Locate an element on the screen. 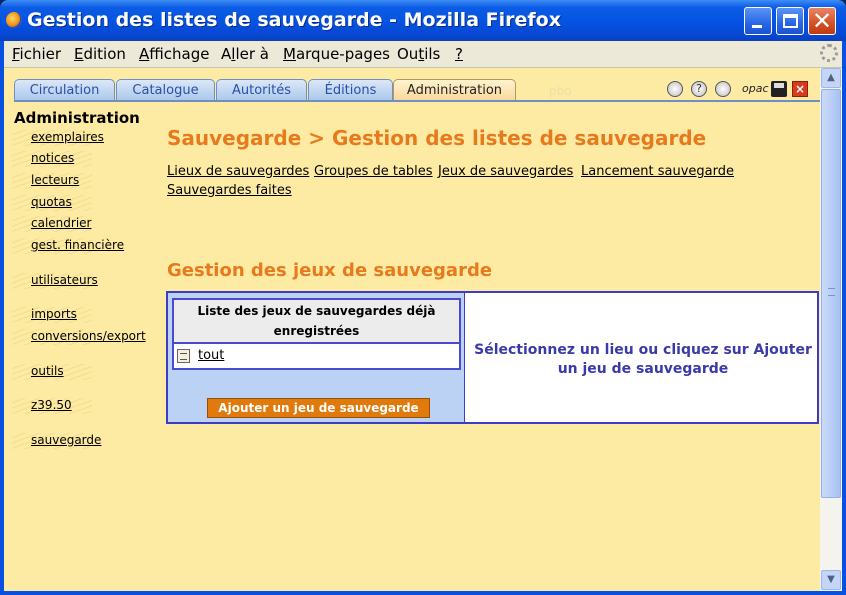 The height and width of the screenshot is (595, 846). close-session-icon: × is located at coordinates (800, 89).